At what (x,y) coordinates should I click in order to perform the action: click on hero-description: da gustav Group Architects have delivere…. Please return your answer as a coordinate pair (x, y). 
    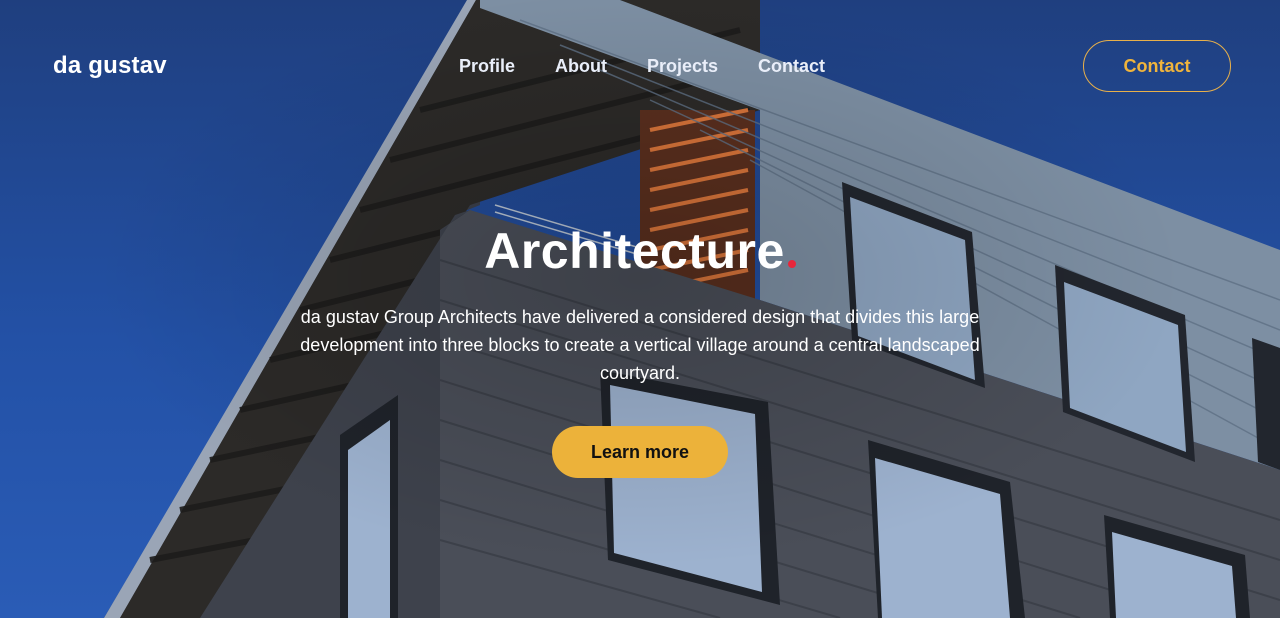
    Looking at the image, I should click on (640, 345).